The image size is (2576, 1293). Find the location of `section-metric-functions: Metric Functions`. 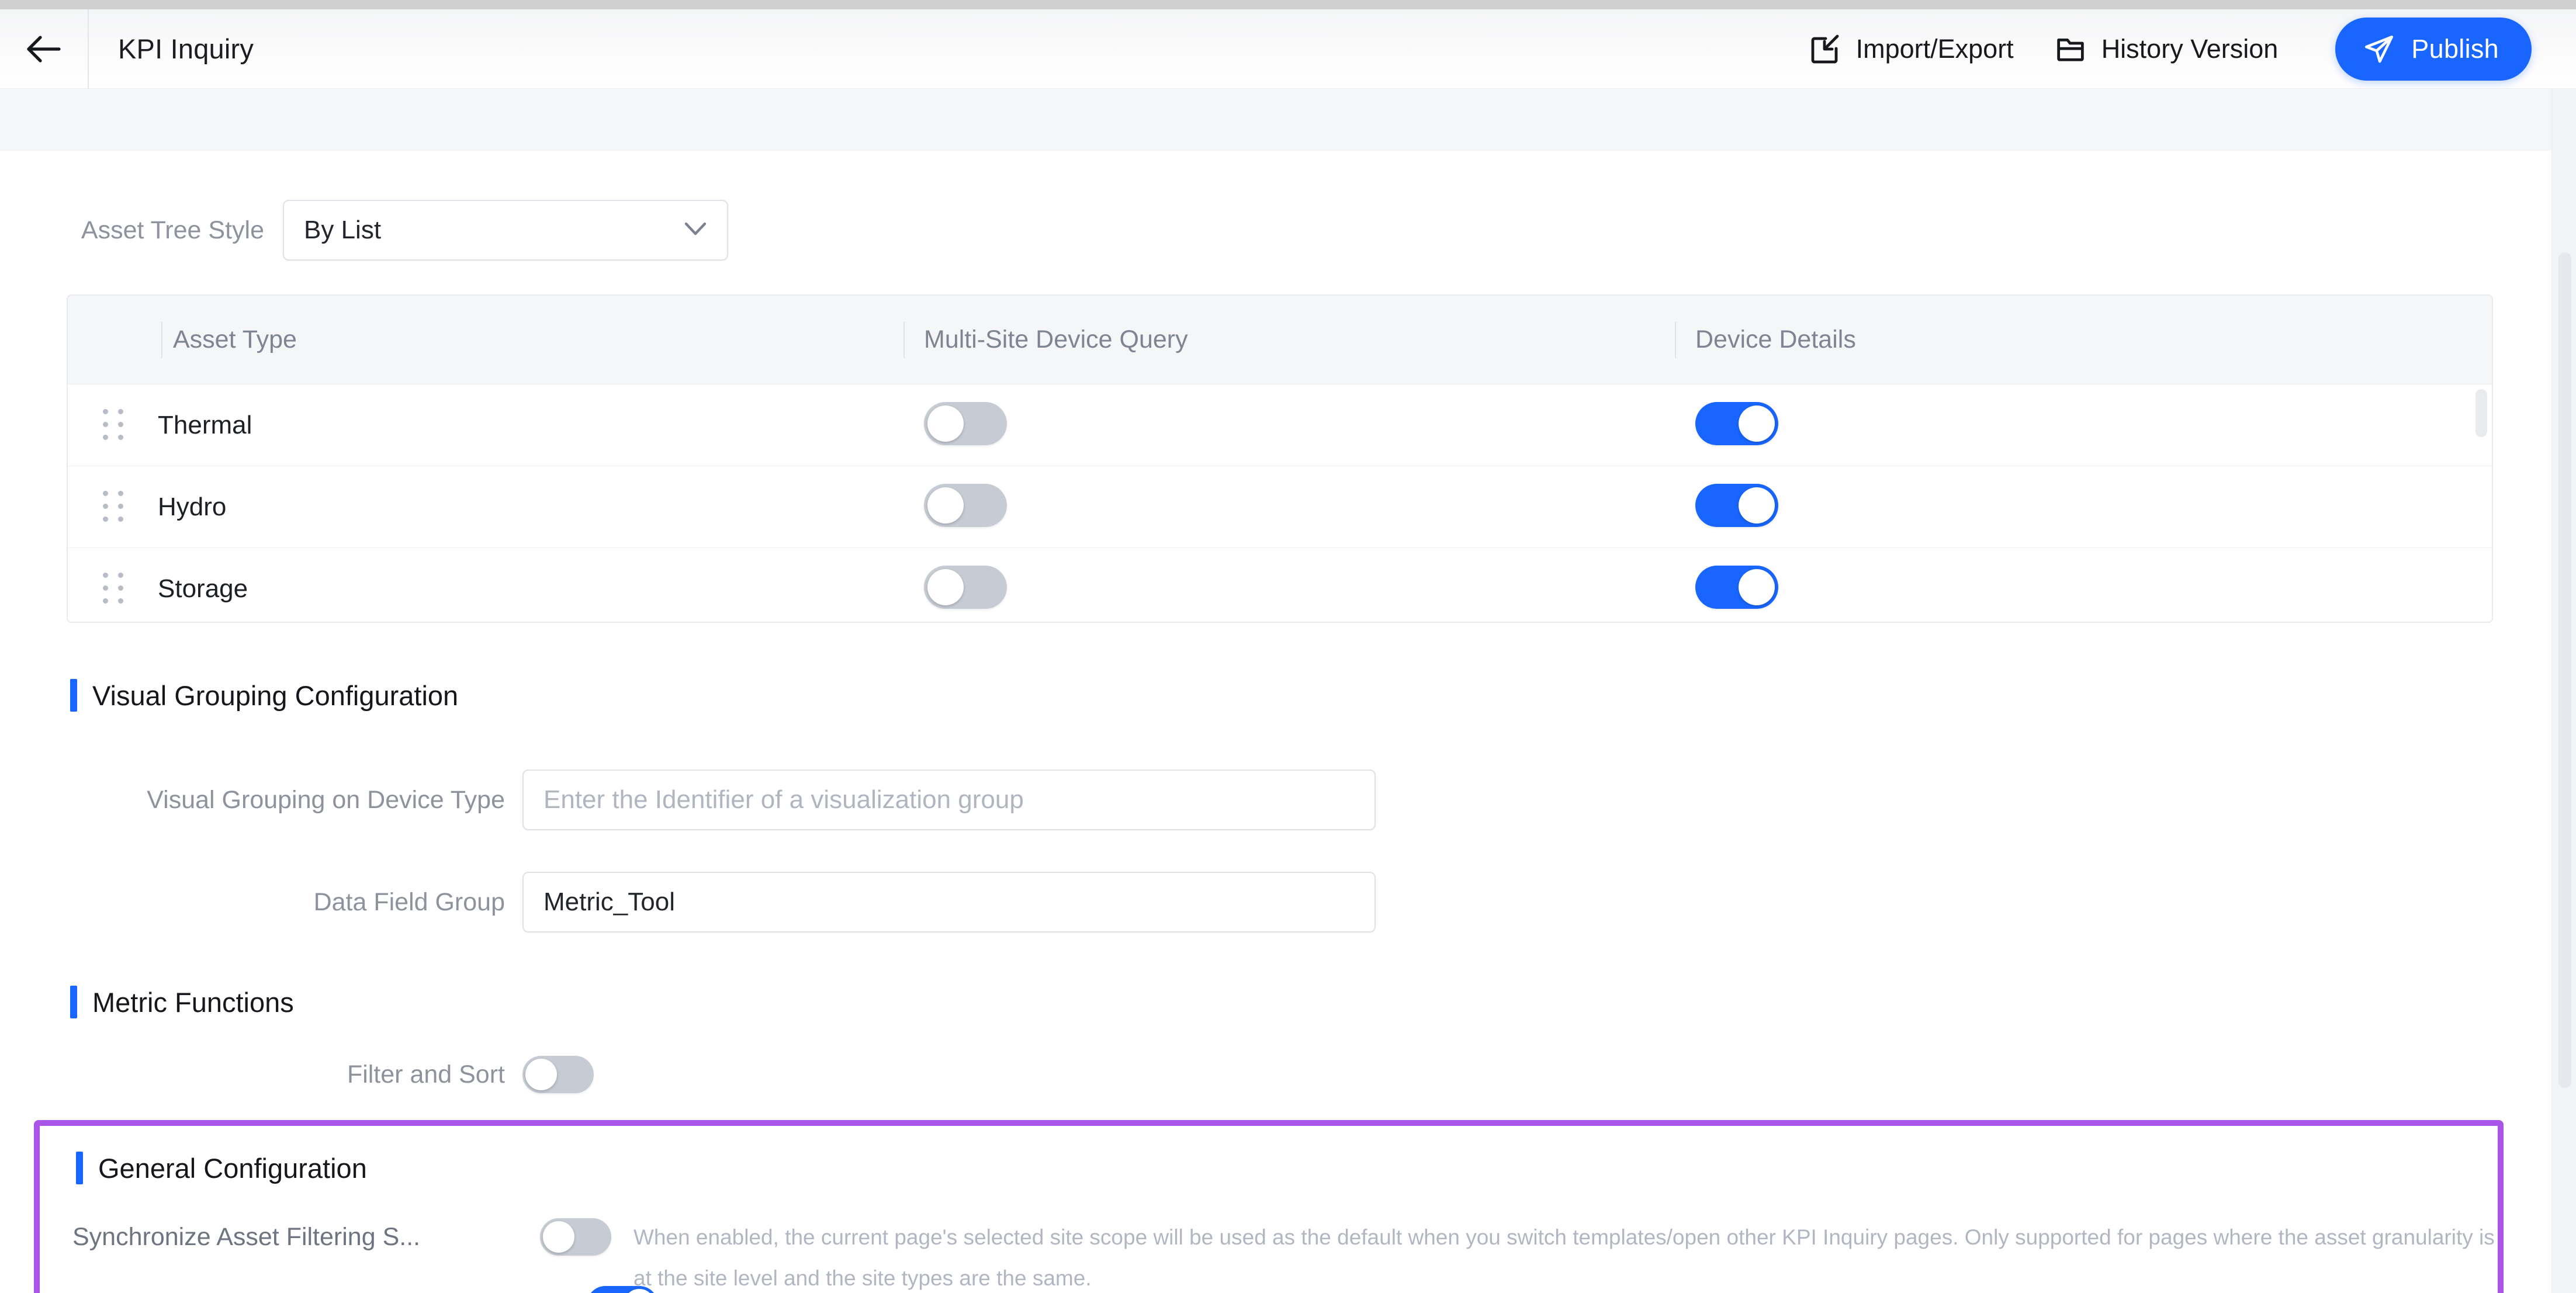

section-metric-functions: Metric Functions is located at coordinates (182, 1002).